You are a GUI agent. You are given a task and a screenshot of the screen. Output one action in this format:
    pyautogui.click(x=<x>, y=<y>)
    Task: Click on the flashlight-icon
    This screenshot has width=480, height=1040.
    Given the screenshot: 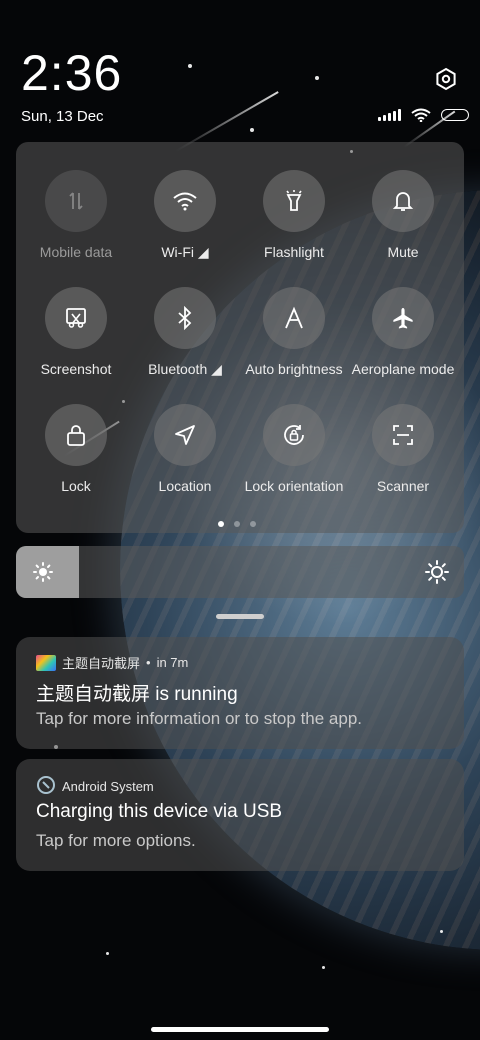 What is the action you would take?
    pyautogui.click(x=294, y=201)
    